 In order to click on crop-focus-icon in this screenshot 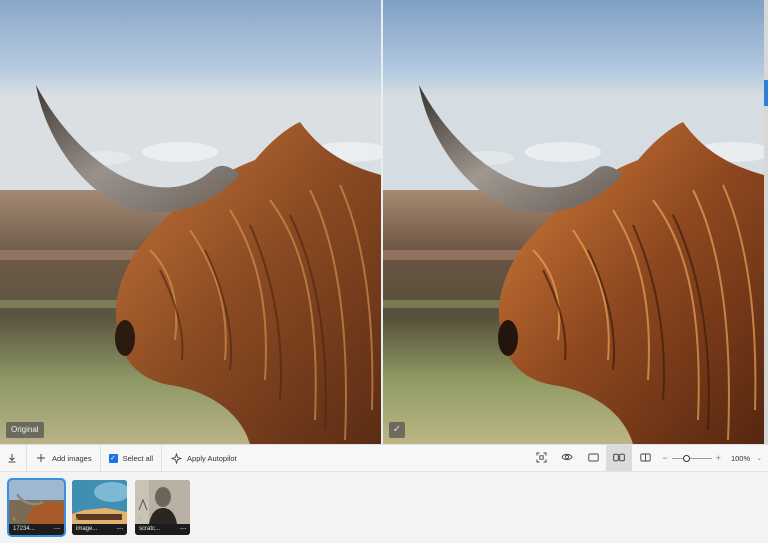, I will do `click(541, 458)`.